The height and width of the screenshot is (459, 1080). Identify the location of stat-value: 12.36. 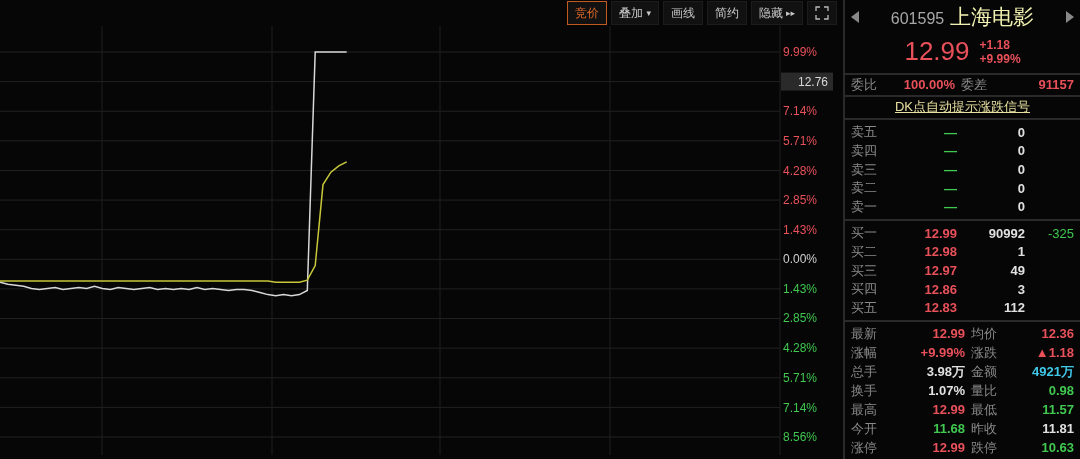
(1057, 334).